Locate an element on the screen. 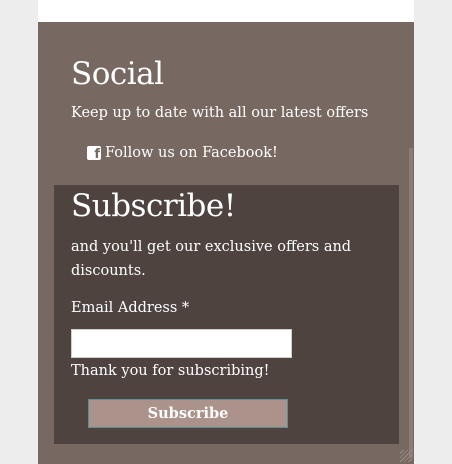 This screenshot has width=452, height=464. scrollbar is located at coordinates (411, 303).